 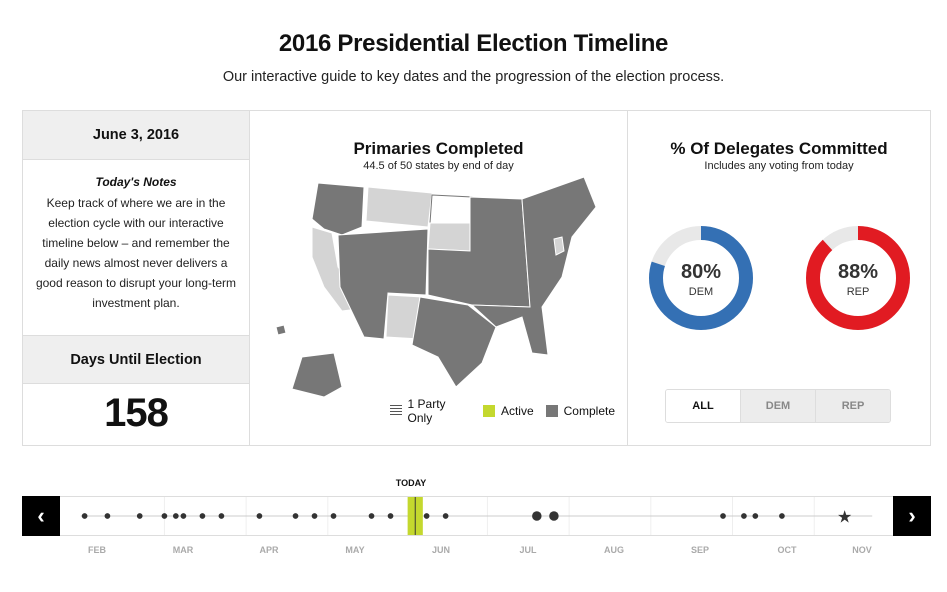 I want to click on month-label: FEB, so click(x=97, y=550).